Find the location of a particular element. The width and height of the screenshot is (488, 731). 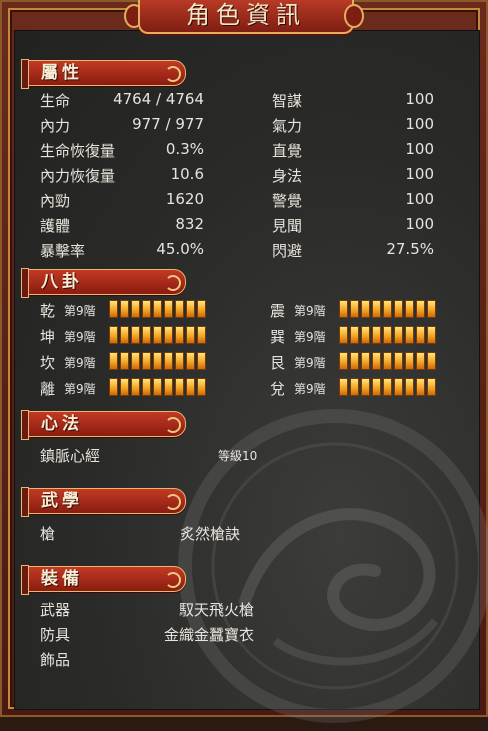

equipment-slot-label: 飾品 is located at coordinates (55, 660).